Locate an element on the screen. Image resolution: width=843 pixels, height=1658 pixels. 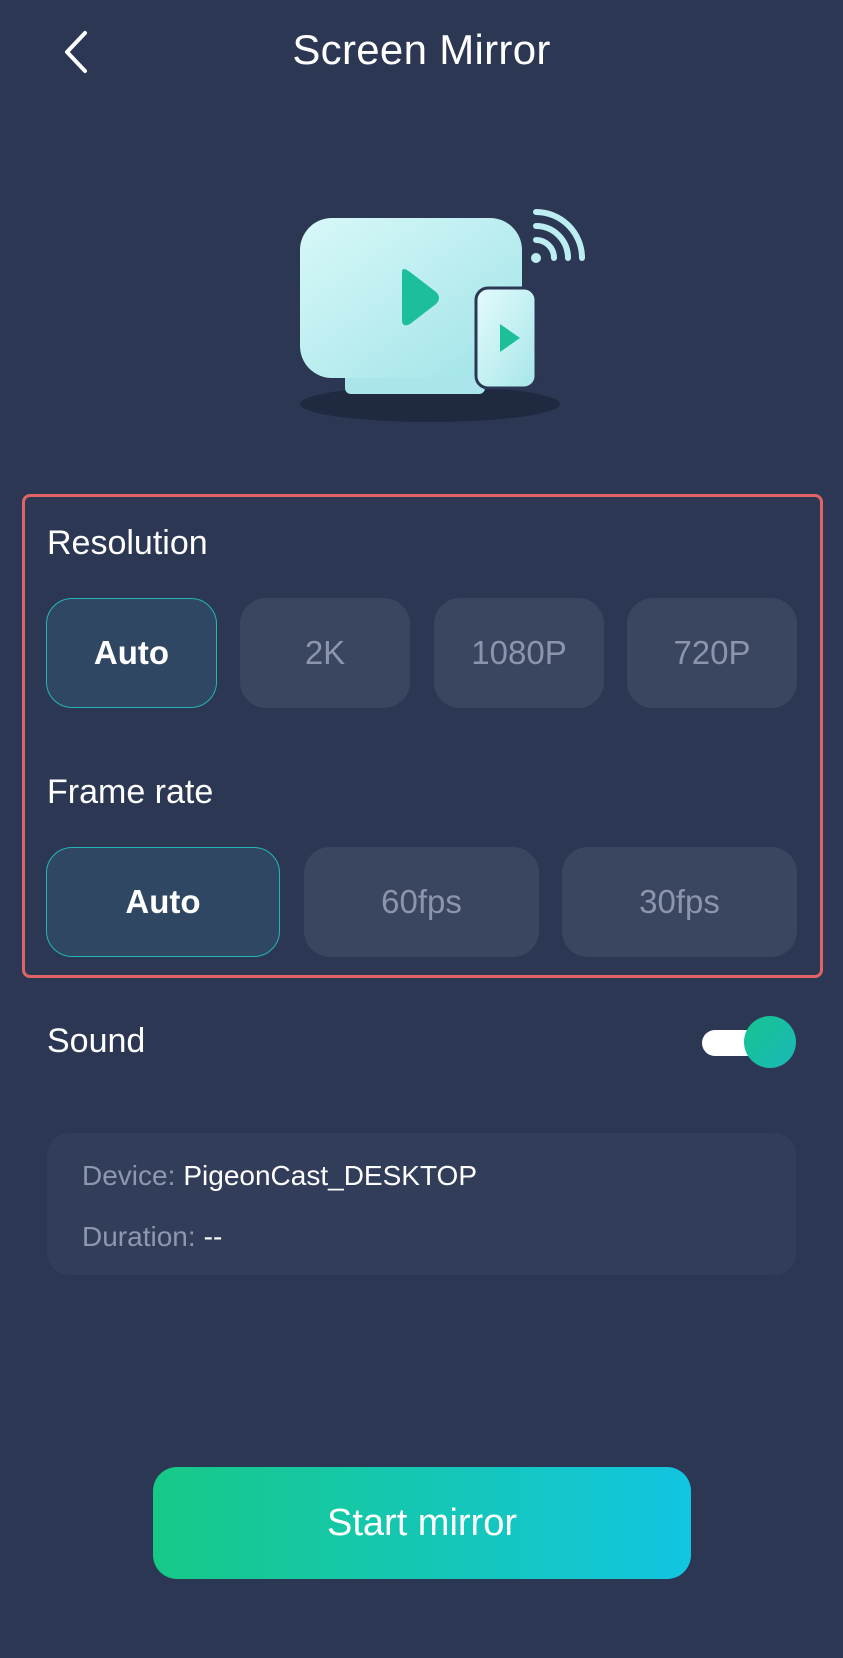
duration-key: Duration: is located at coordinates (139, 1236).